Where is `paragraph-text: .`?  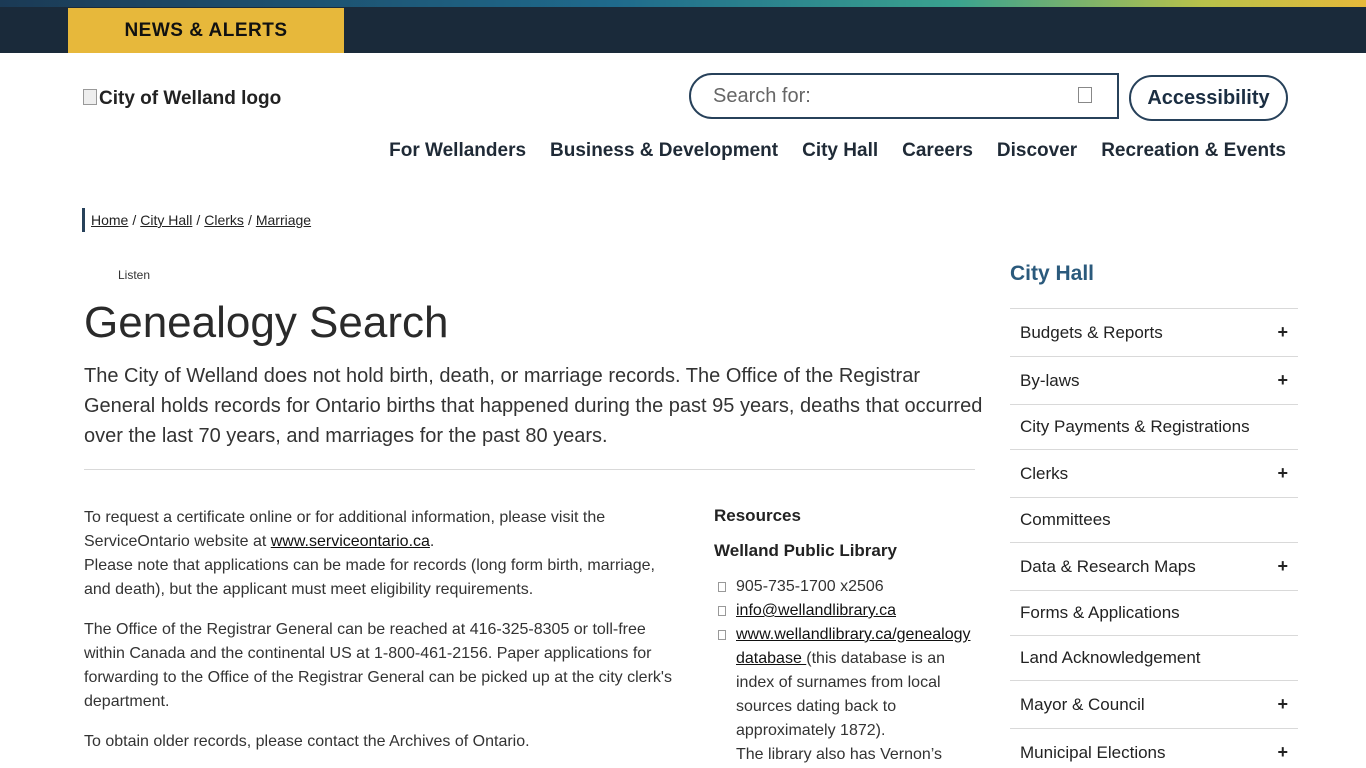
paragraph-text: . is located at coordinates (432, 541).